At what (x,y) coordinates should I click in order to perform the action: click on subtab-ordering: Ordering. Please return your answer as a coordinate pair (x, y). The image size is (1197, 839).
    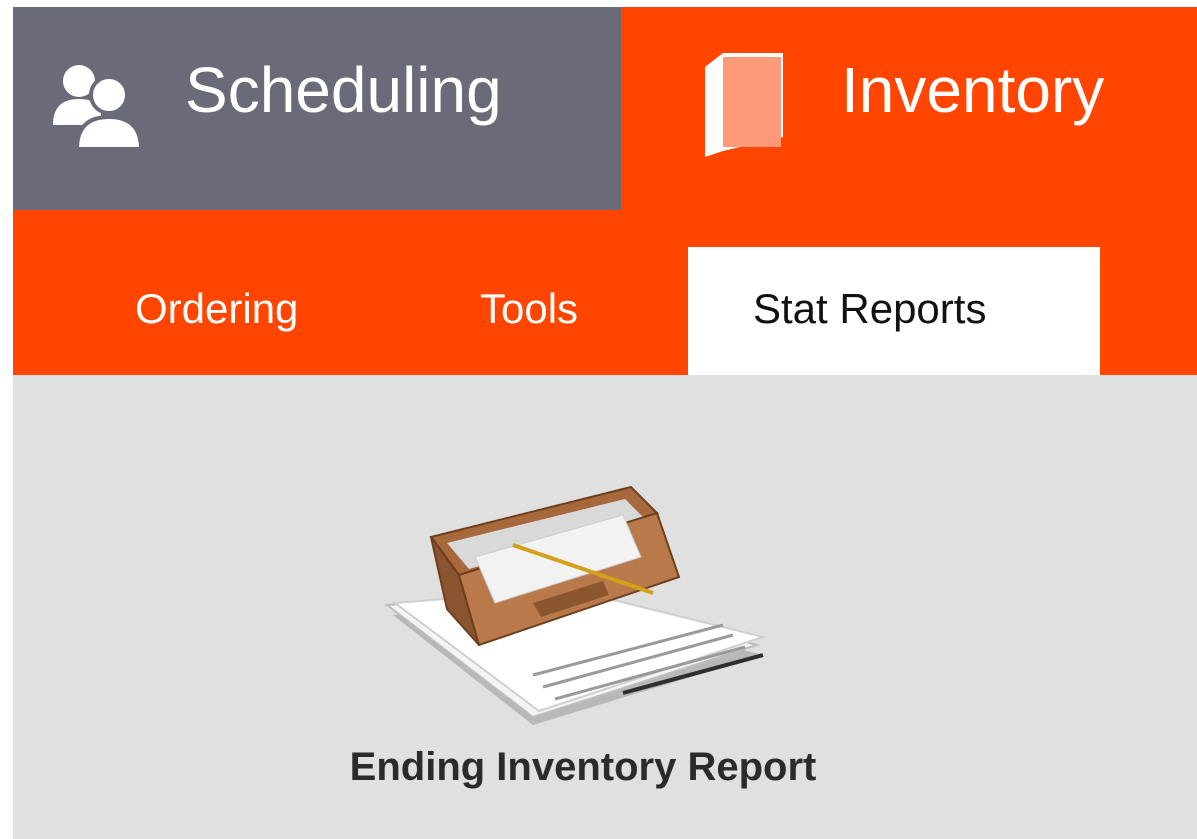
    Looking at the image, I should click on (233, 311).